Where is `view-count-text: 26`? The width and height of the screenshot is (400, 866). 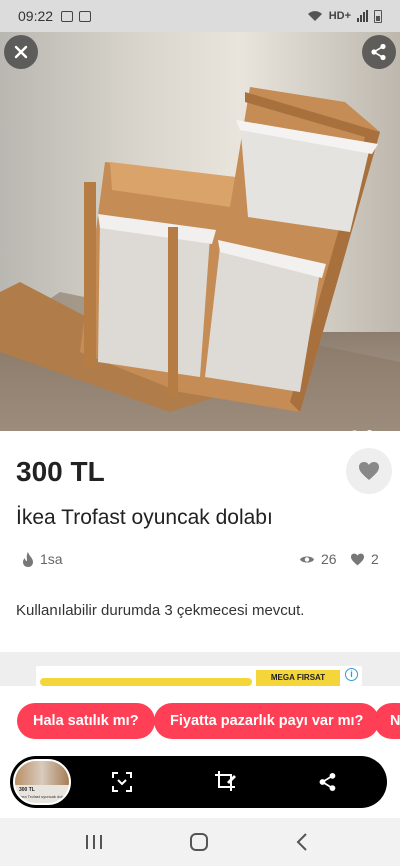
view-count-text: 26 is located at coordinates (329, 559).